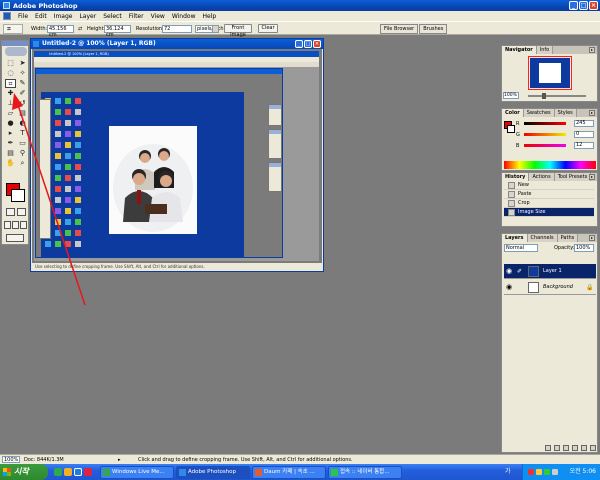 Image resolution: width=600 pixels, height=480 pixels. Describe the element at coordinates (592, 50) in the screenshot. I see `navigator-menu-button: ▸` at that location.